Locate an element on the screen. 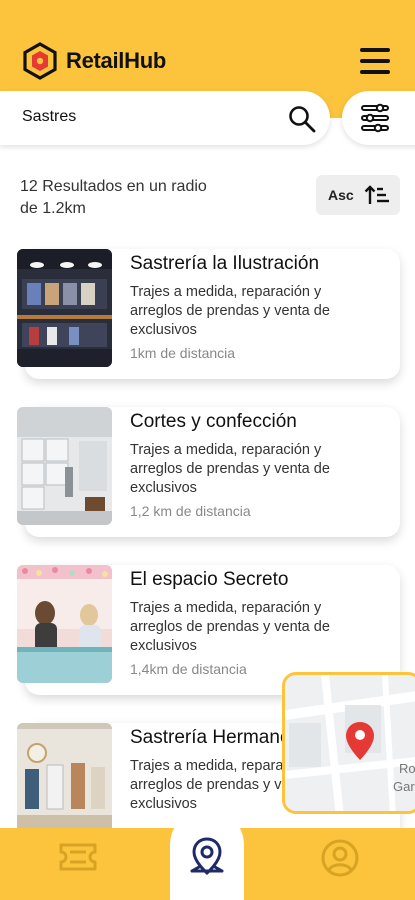 Image resolution: width=415 pixels, height=900 pixels. map-preview: Ro Gar is located at coordinates (348, 743).